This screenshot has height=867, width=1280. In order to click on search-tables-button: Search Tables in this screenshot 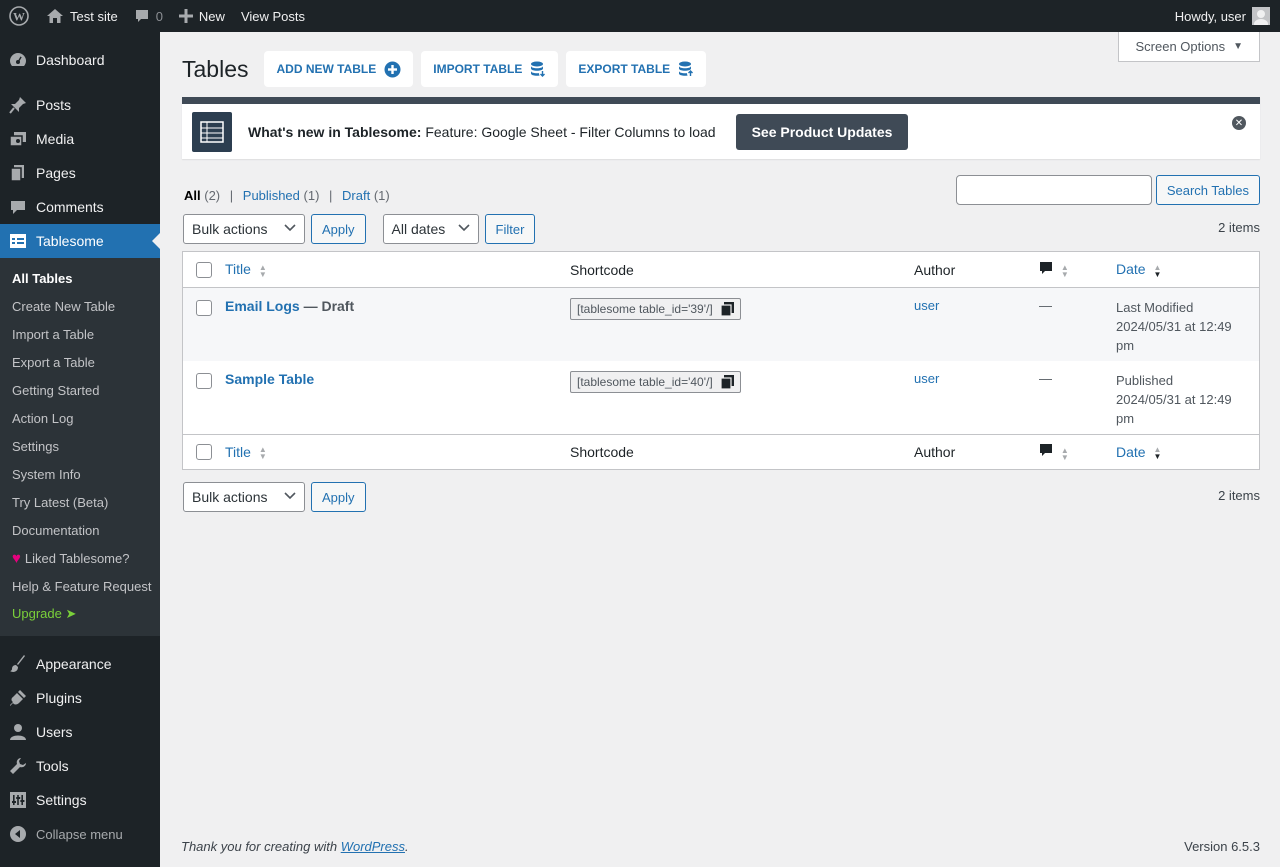, I will do `click(1207, 190)`.